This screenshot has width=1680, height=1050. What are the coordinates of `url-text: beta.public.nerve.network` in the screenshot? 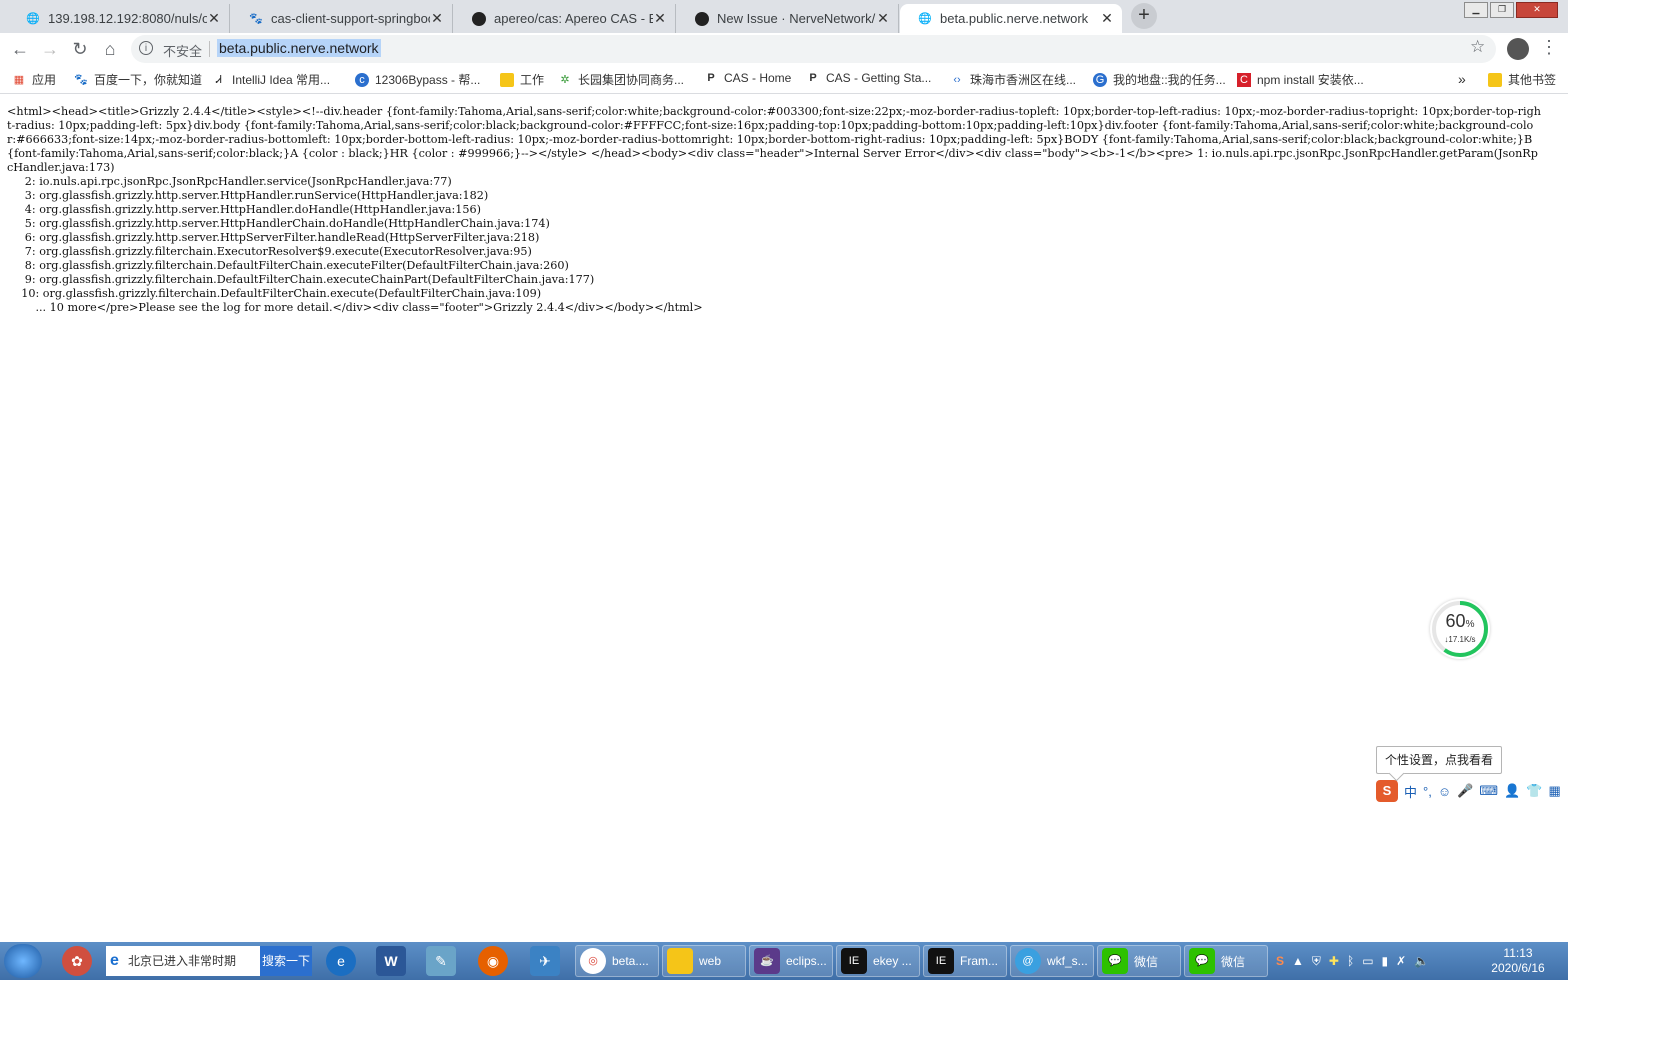 It's located at (299, 48).